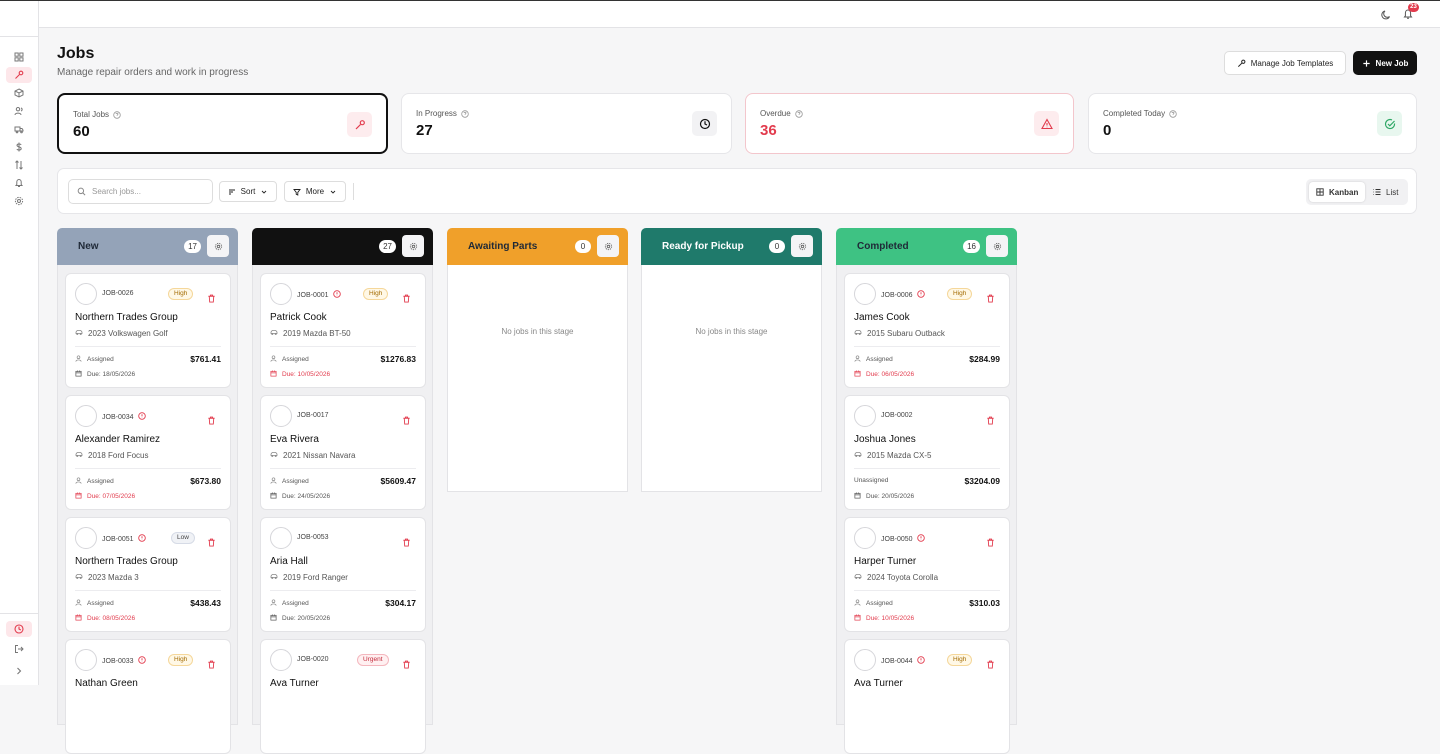 Image resolution: width=1440 pixels, height=754 pixels. What do you see at coordinates (1386, 15) in the screenshot?
I see `moon-icon` at bounding box center [1386, 15].